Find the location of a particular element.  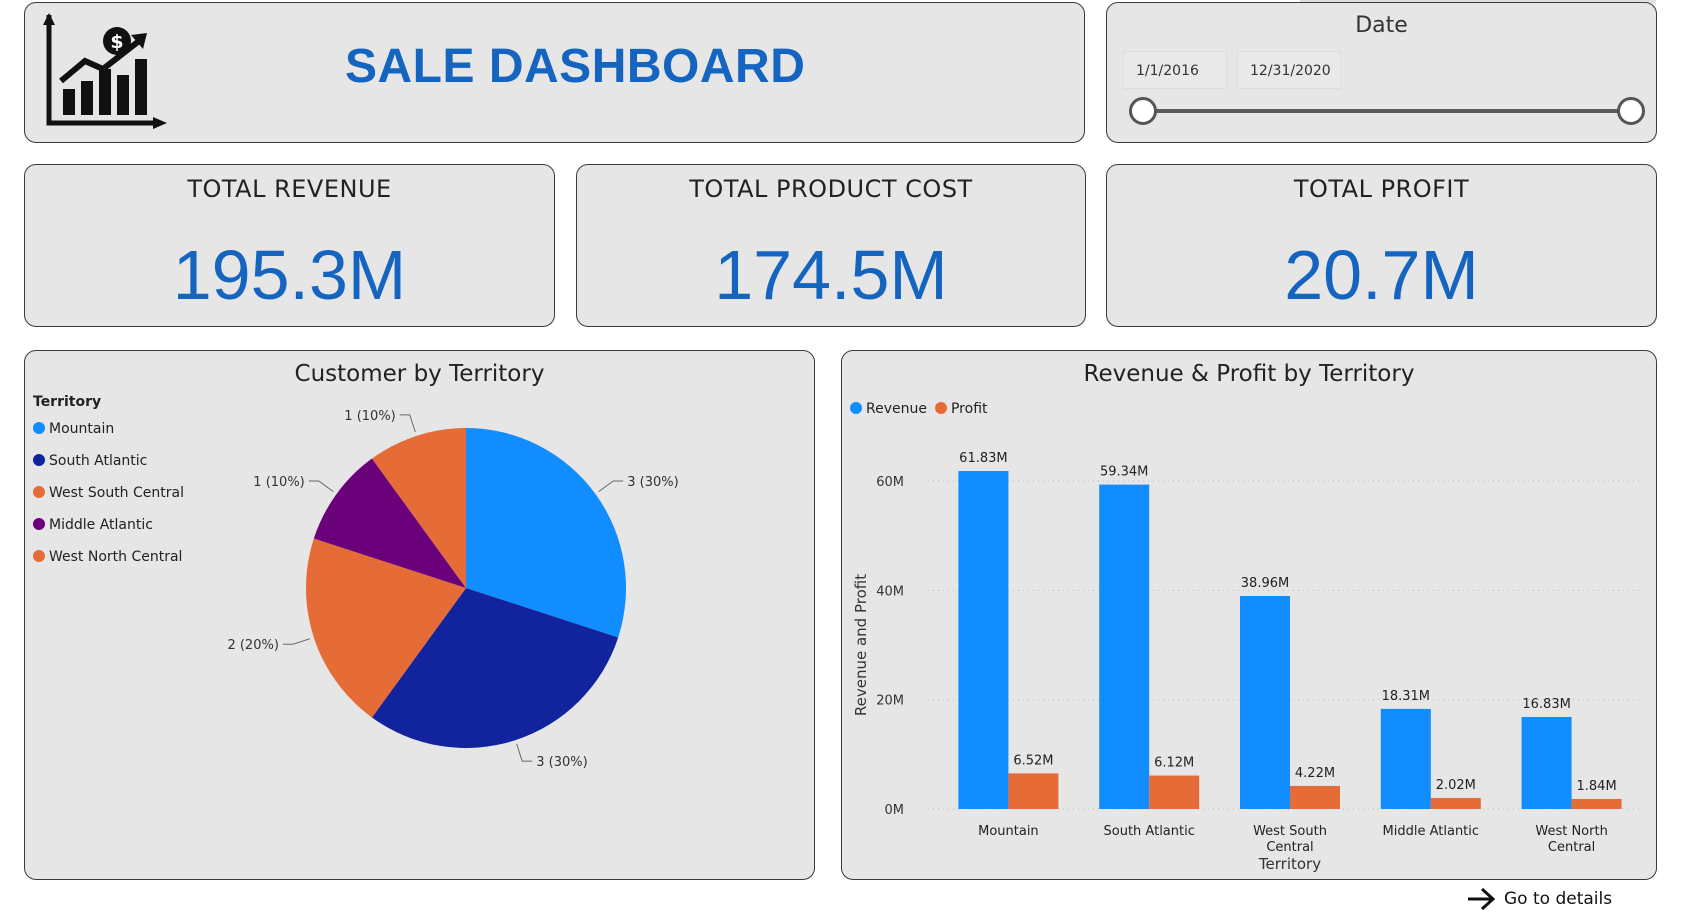

legend-item: Mountain is located at coordinates (108, 429).